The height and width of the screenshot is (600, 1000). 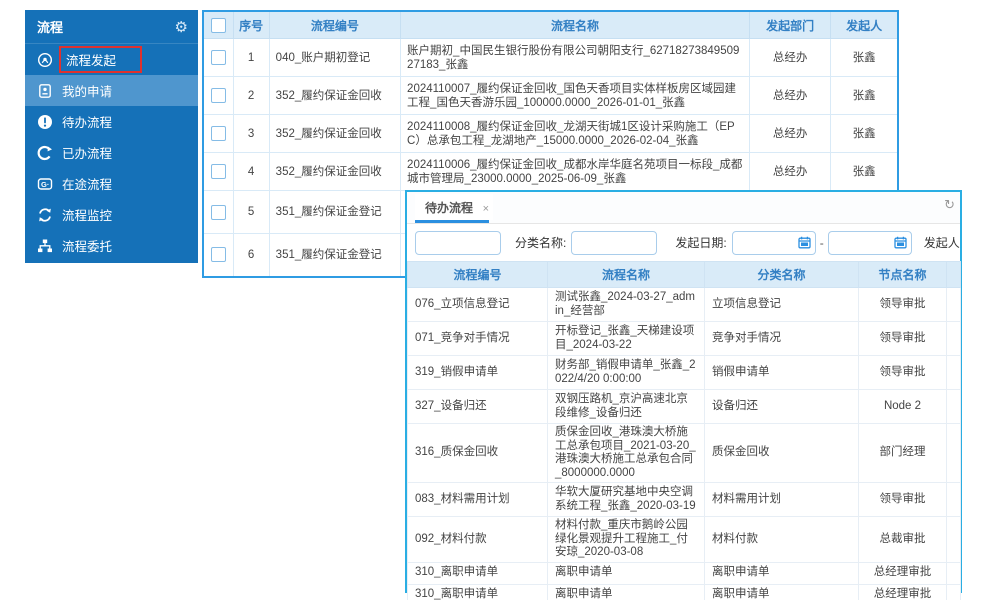 I want to click on cell-no: 3, so click(x=251, y=133).